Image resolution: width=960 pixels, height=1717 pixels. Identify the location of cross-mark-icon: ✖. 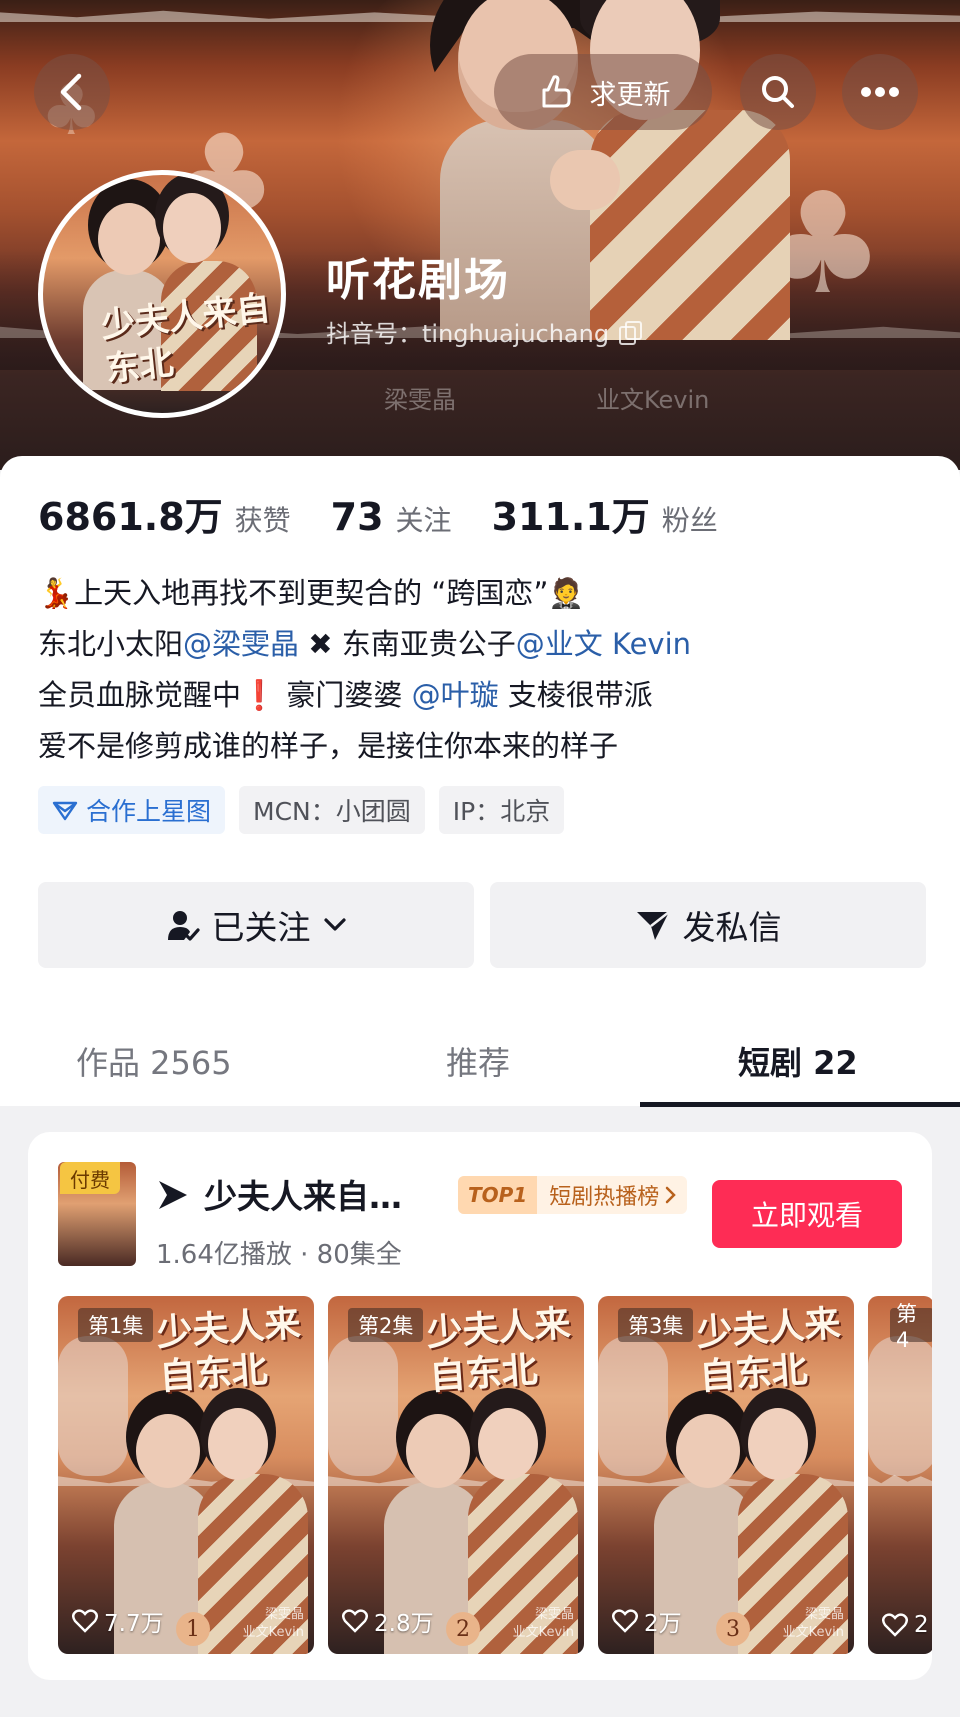
(320, 644).